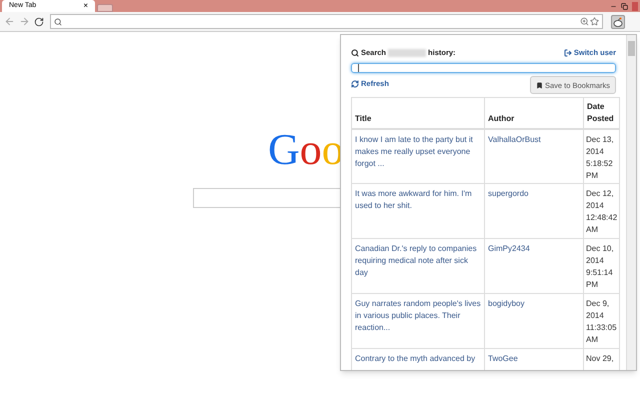 This screenshot has height=400, width=640. What do you see at coordinates (418, 359) in the screenshot?
I see `table-cell: Contrary to the myth advanced by` at bounding box center [418, 359].